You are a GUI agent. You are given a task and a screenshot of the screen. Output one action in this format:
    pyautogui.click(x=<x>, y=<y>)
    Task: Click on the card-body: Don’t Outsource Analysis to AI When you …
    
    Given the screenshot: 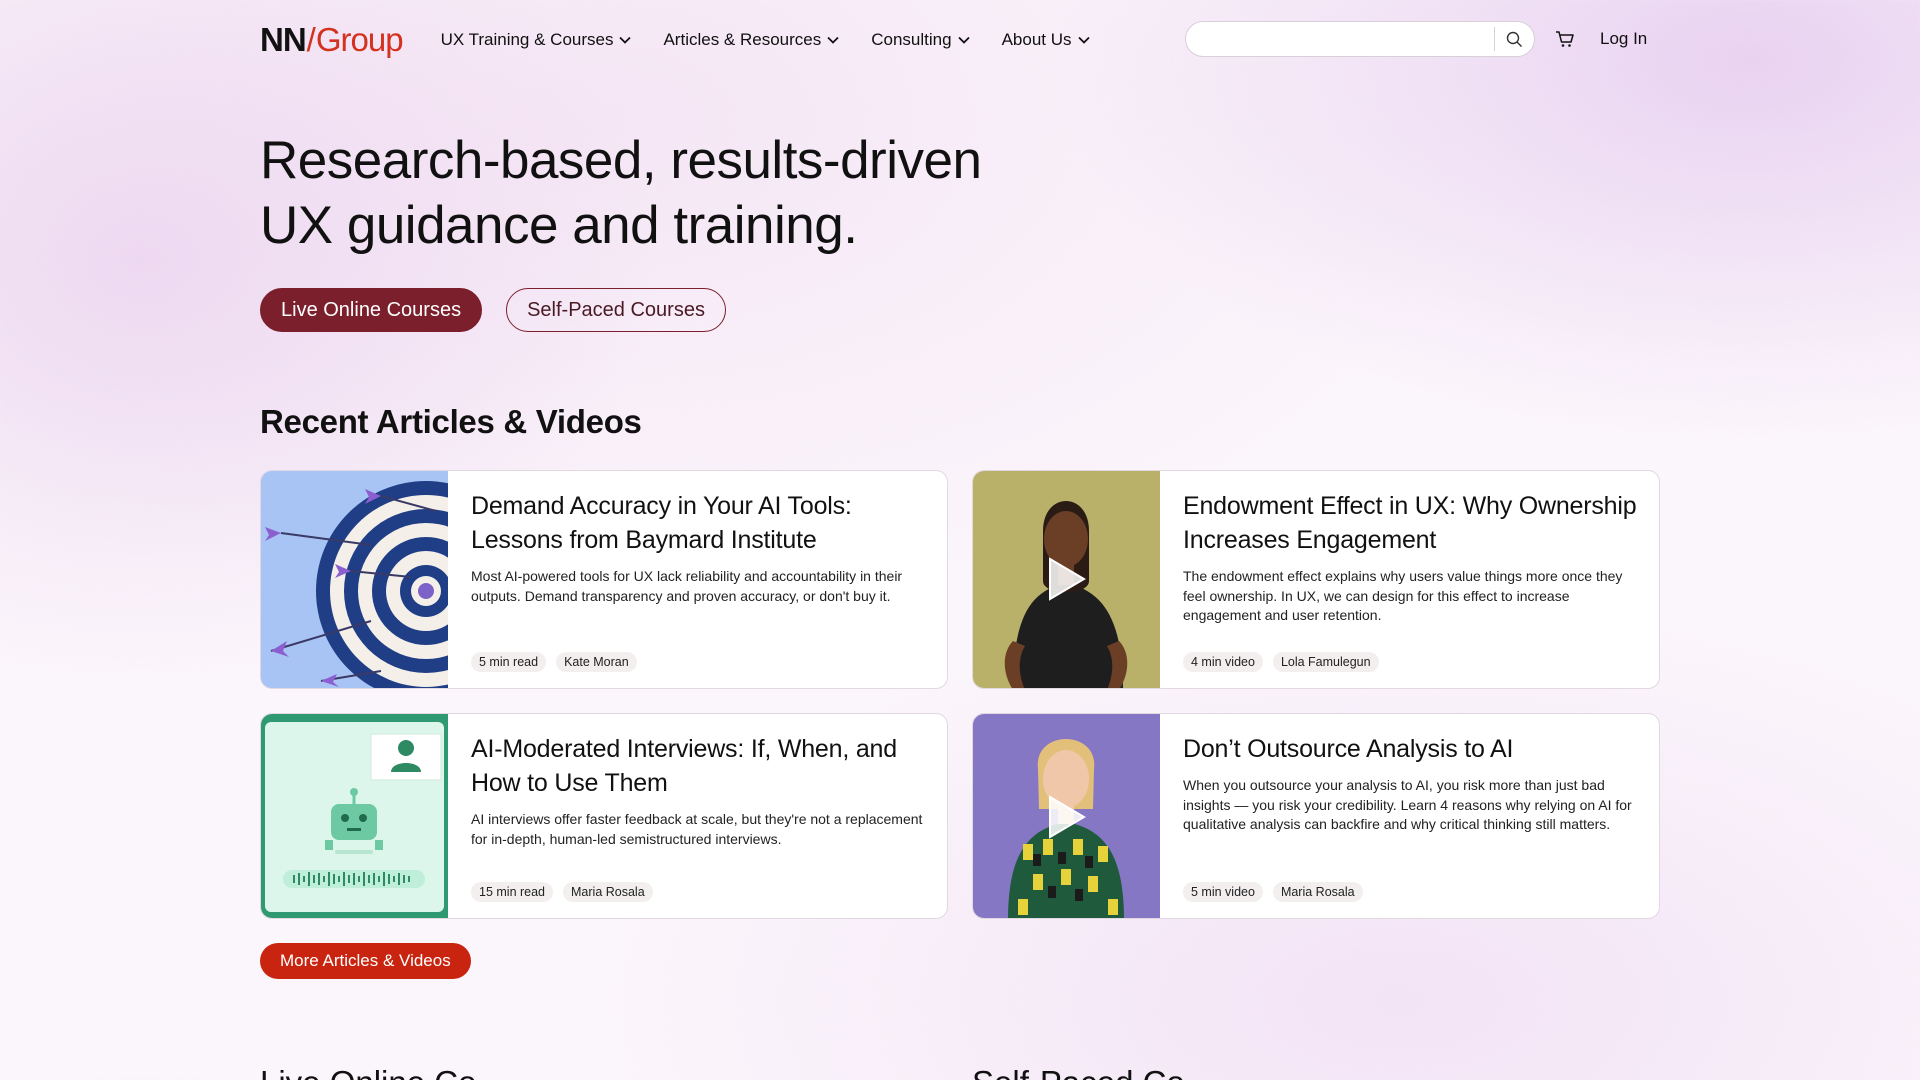 What is the action you would take?
    pyautogui.click(x=1409, y=816)
    